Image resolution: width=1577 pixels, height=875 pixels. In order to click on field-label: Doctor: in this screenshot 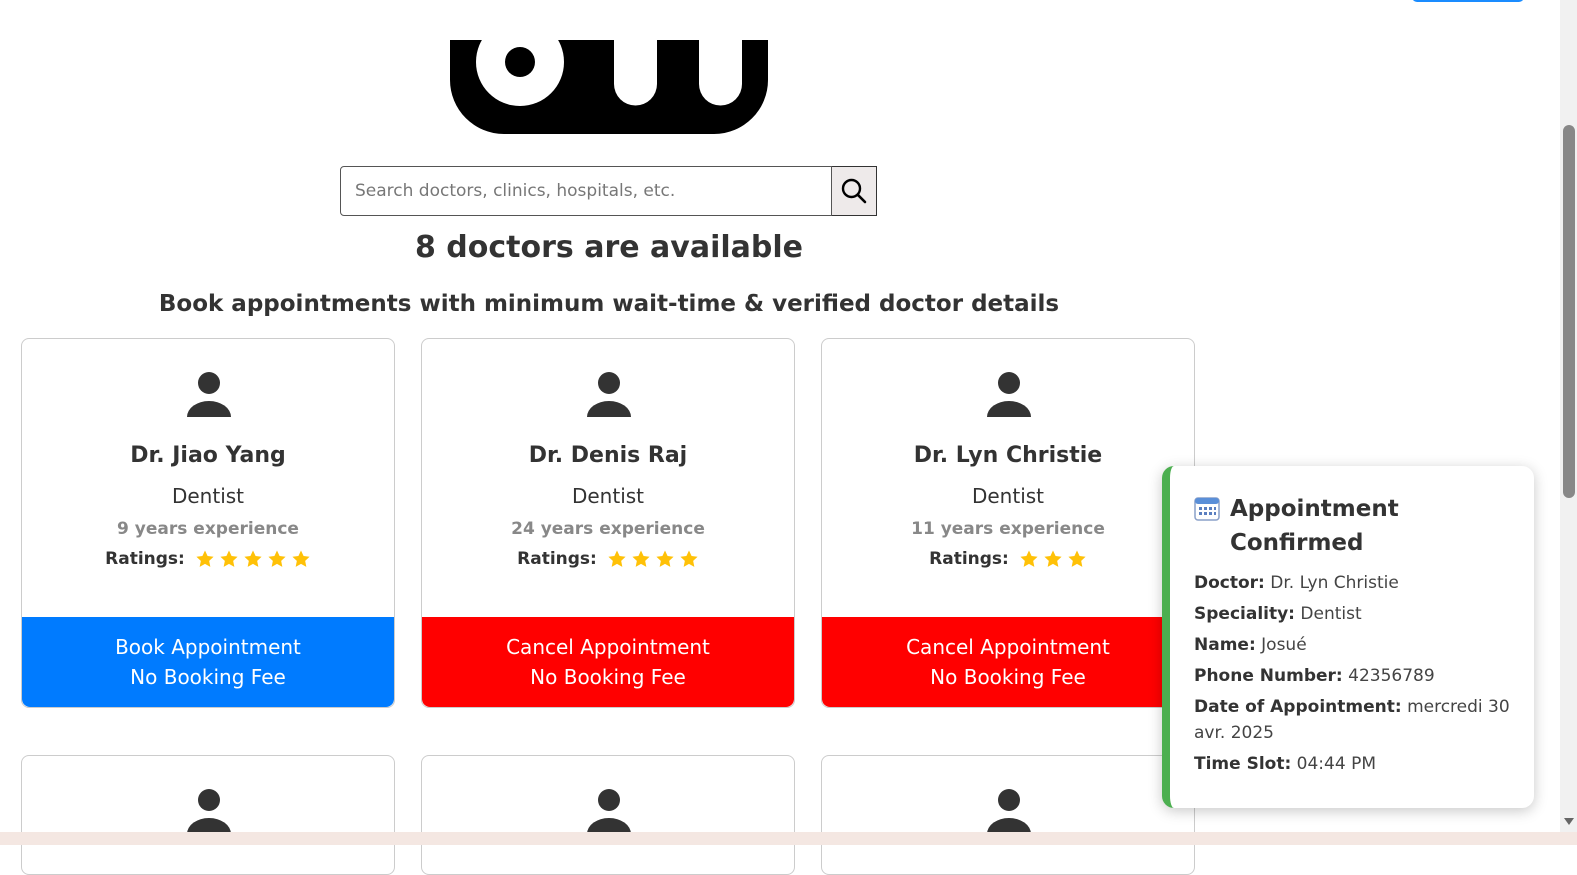, I will do `click(1229, 583)`.